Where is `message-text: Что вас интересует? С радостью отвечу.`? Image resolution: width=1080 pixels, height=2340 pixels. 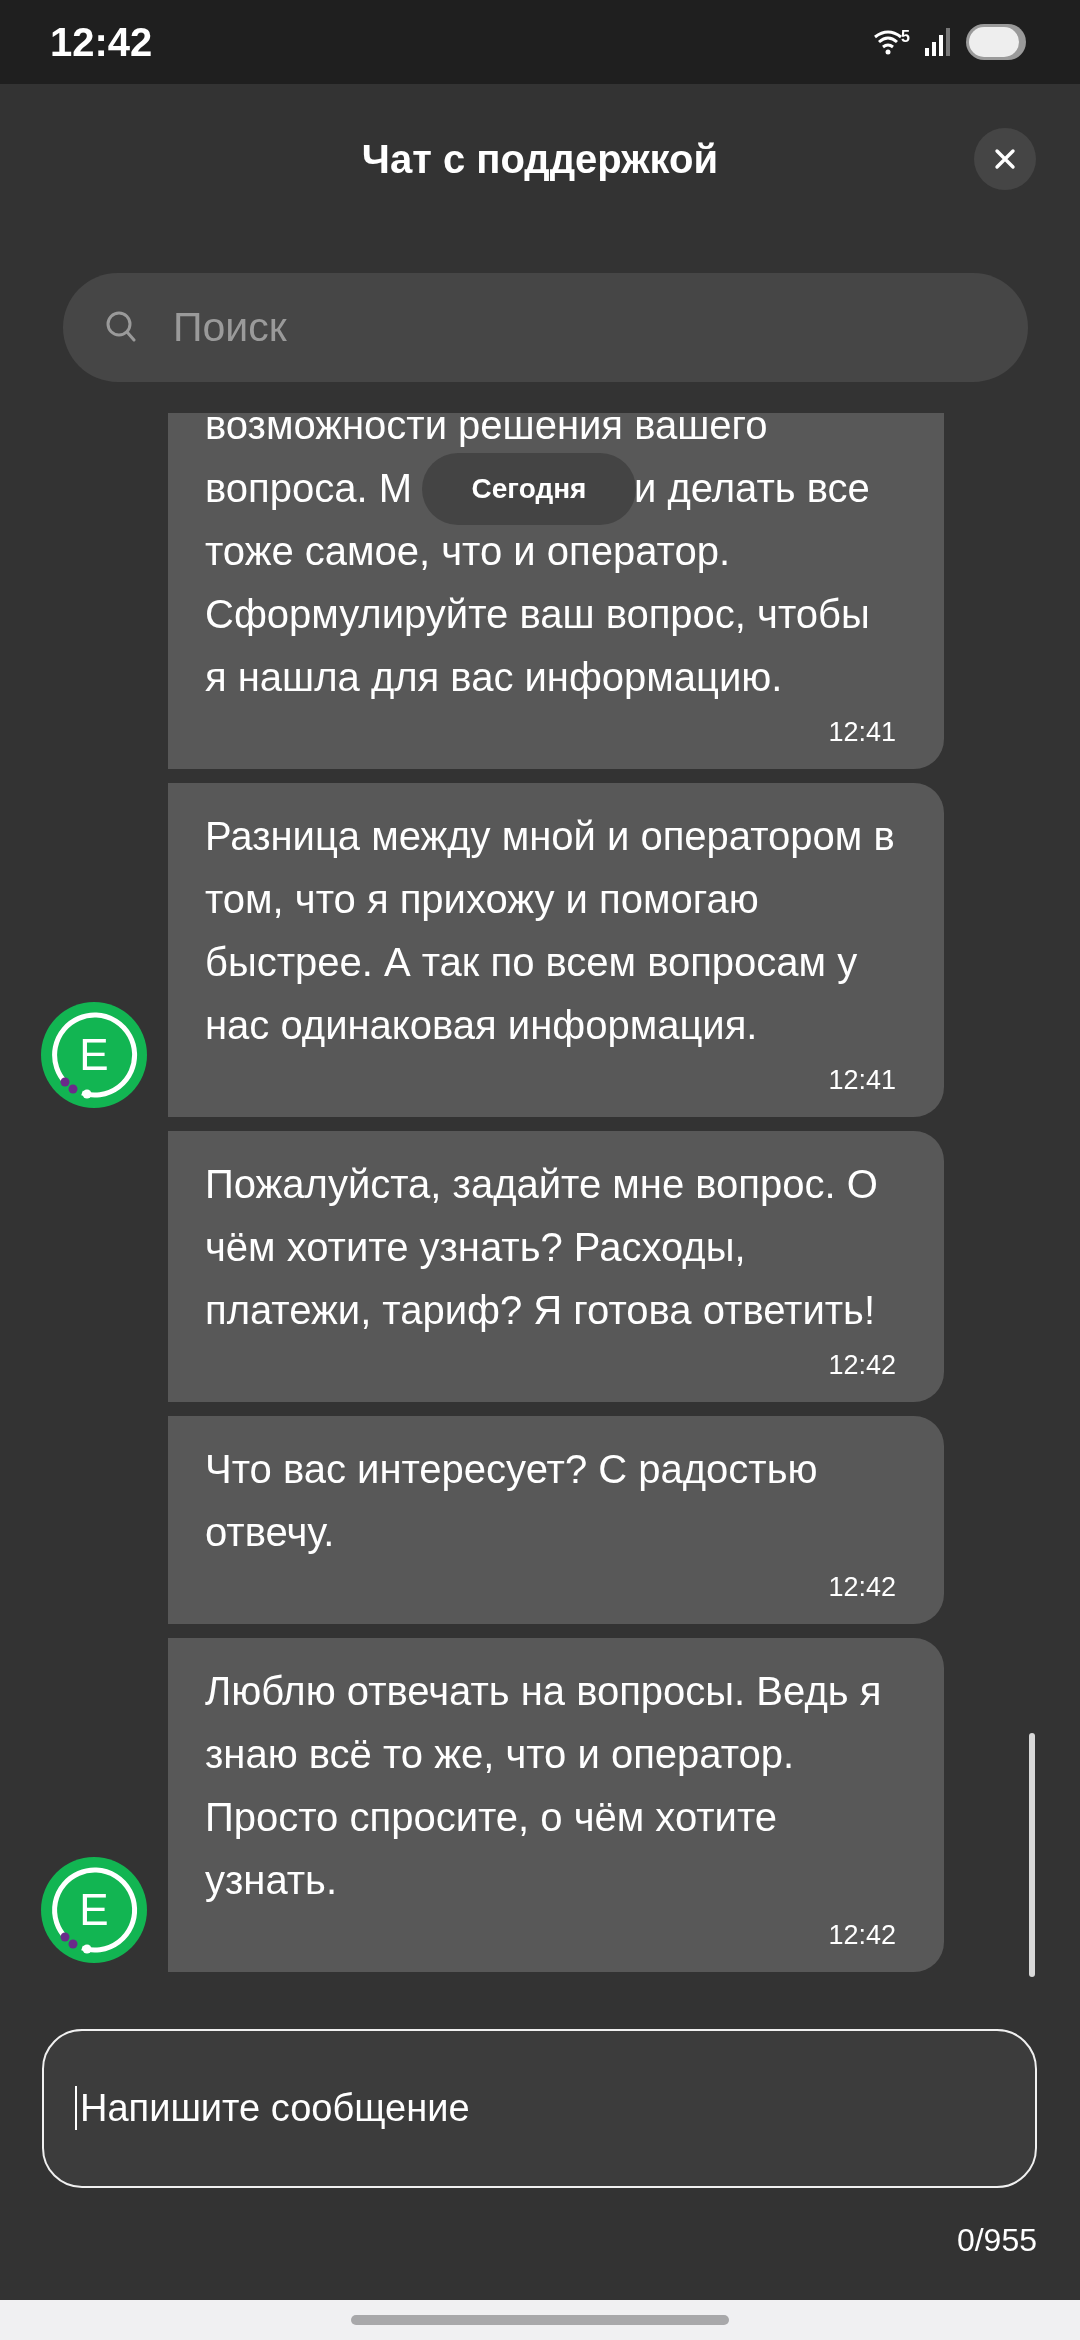
message-text: Что вас интересует? С радостью отвечу. is located at coordinates (512, 1501).